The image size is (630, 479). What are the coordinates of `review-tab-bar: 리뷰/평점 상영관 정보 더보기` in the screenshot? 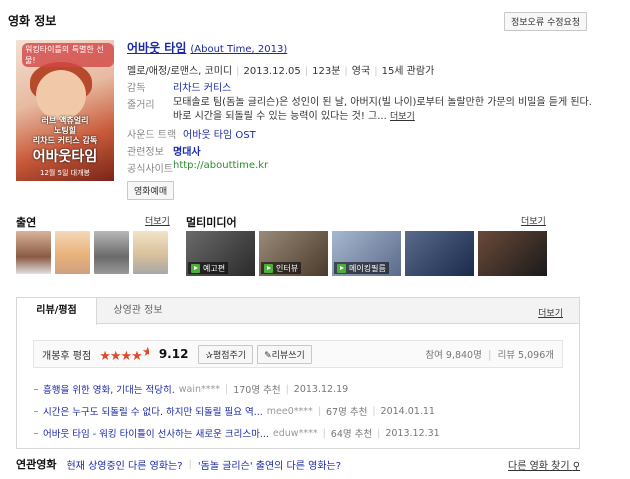 It's located at (298, 311).